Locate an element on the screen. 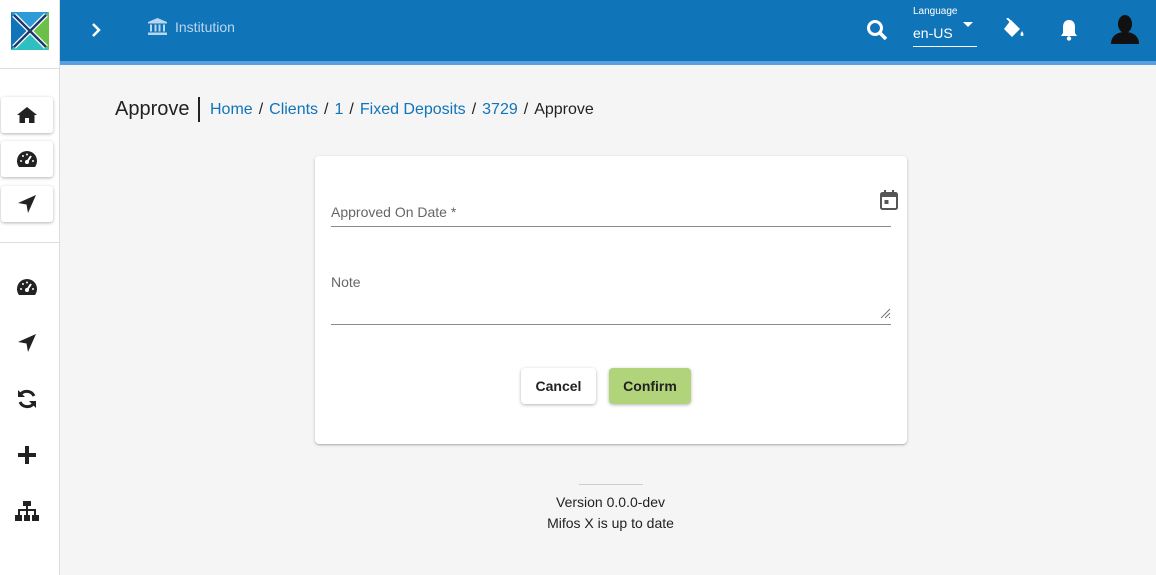 This screenshot has width=1156, height=575. chevron-right-icon is located at coordinates (96, 30).